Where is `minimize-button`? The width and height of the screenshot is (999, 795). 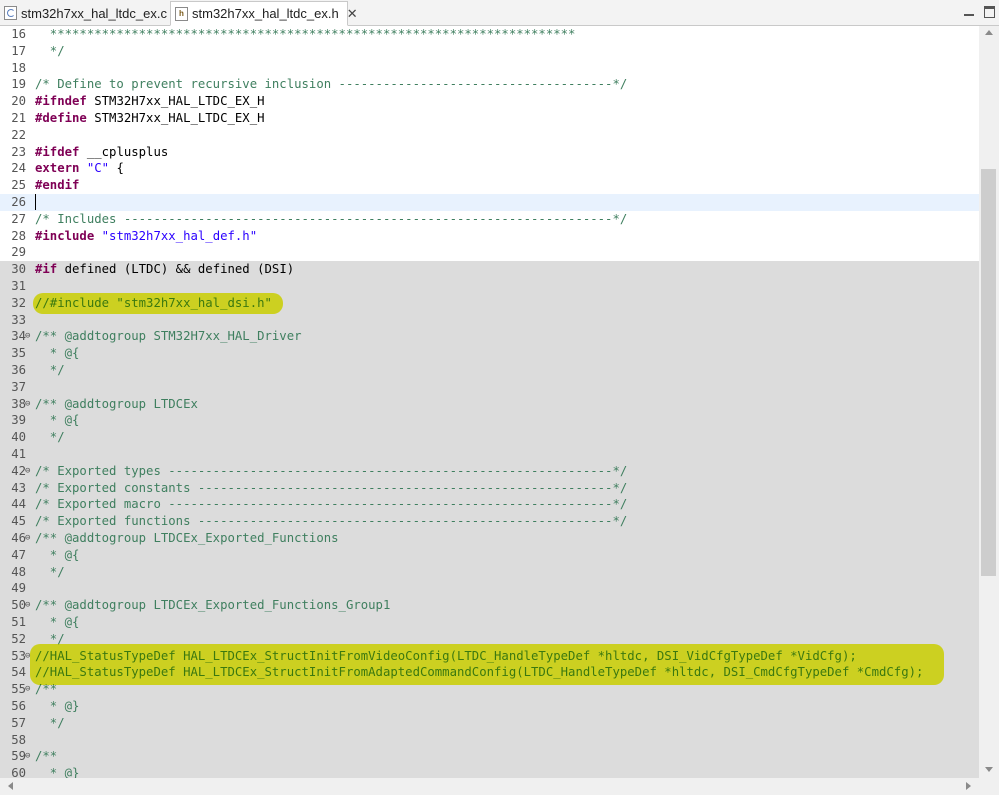 minimize-button is located at coordinates (969, 12).